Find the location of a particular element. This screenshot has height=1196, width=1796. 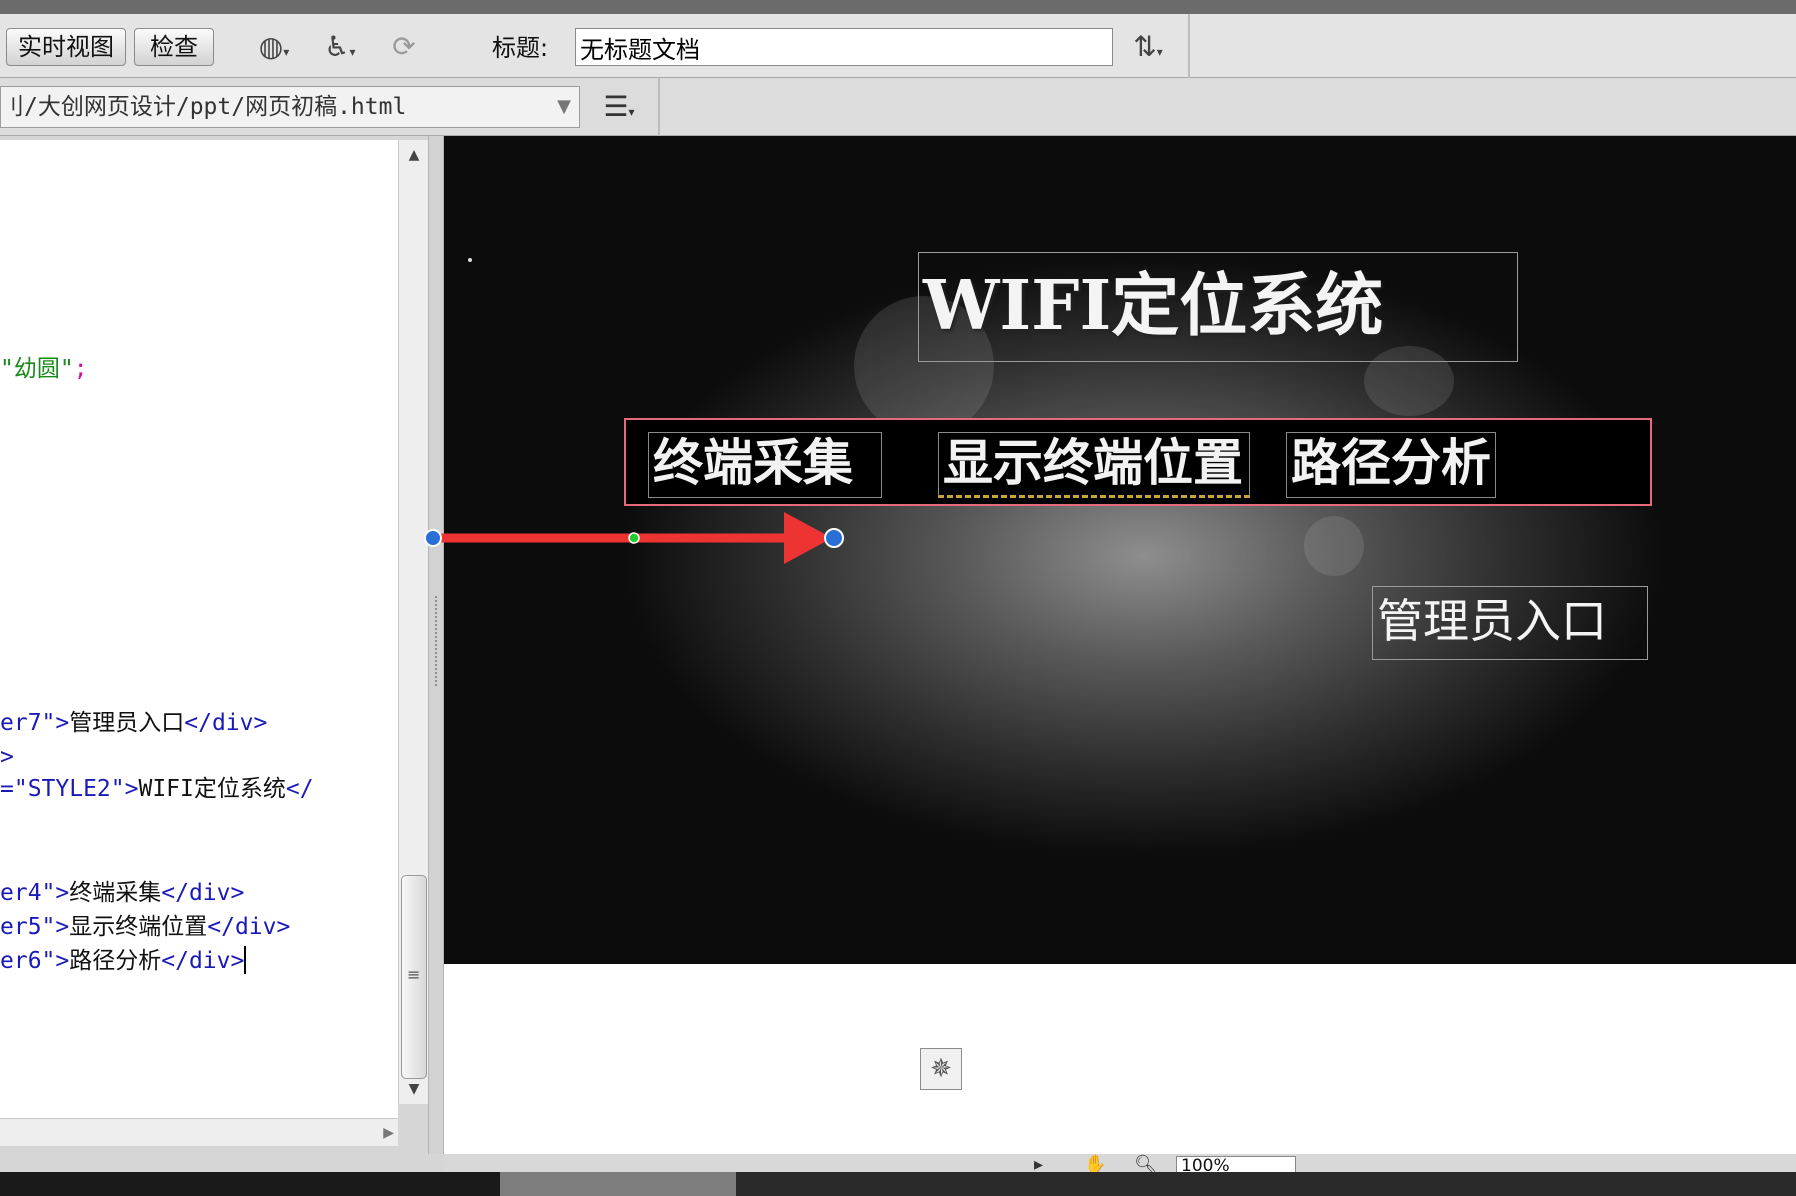

select-tool-icon: ▸ is located at coordinates (1038, 1164).